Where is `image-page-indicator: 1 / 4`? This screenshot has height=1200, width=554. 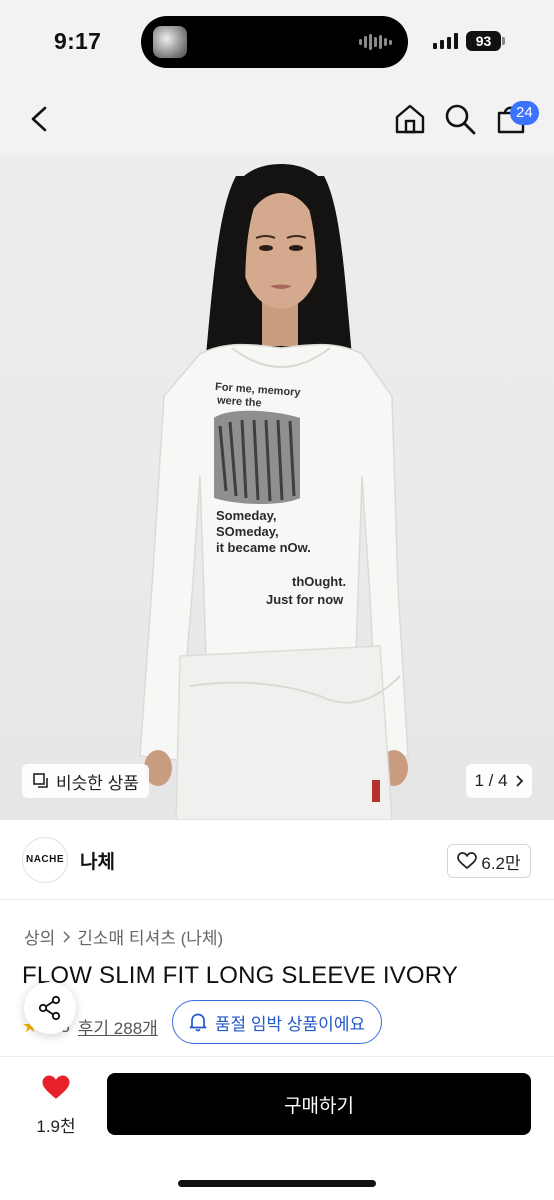 image-page-indicator: 1 / 4 is located at coordinates (499, 781).